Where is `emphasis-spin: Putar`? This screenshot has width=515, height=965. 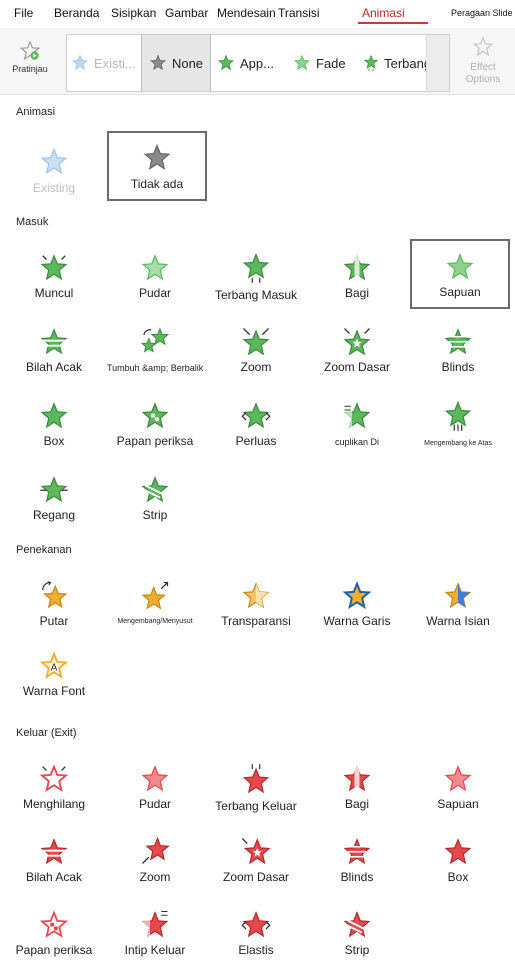 emphasis-spin: Putar is located at coordinates (54, 603).